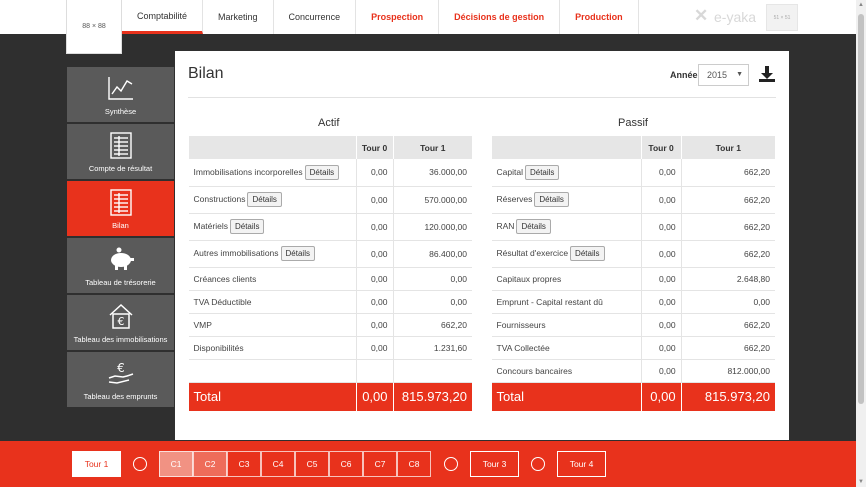  I want to click on tab-marketing: Marketing, so click(238, 17).